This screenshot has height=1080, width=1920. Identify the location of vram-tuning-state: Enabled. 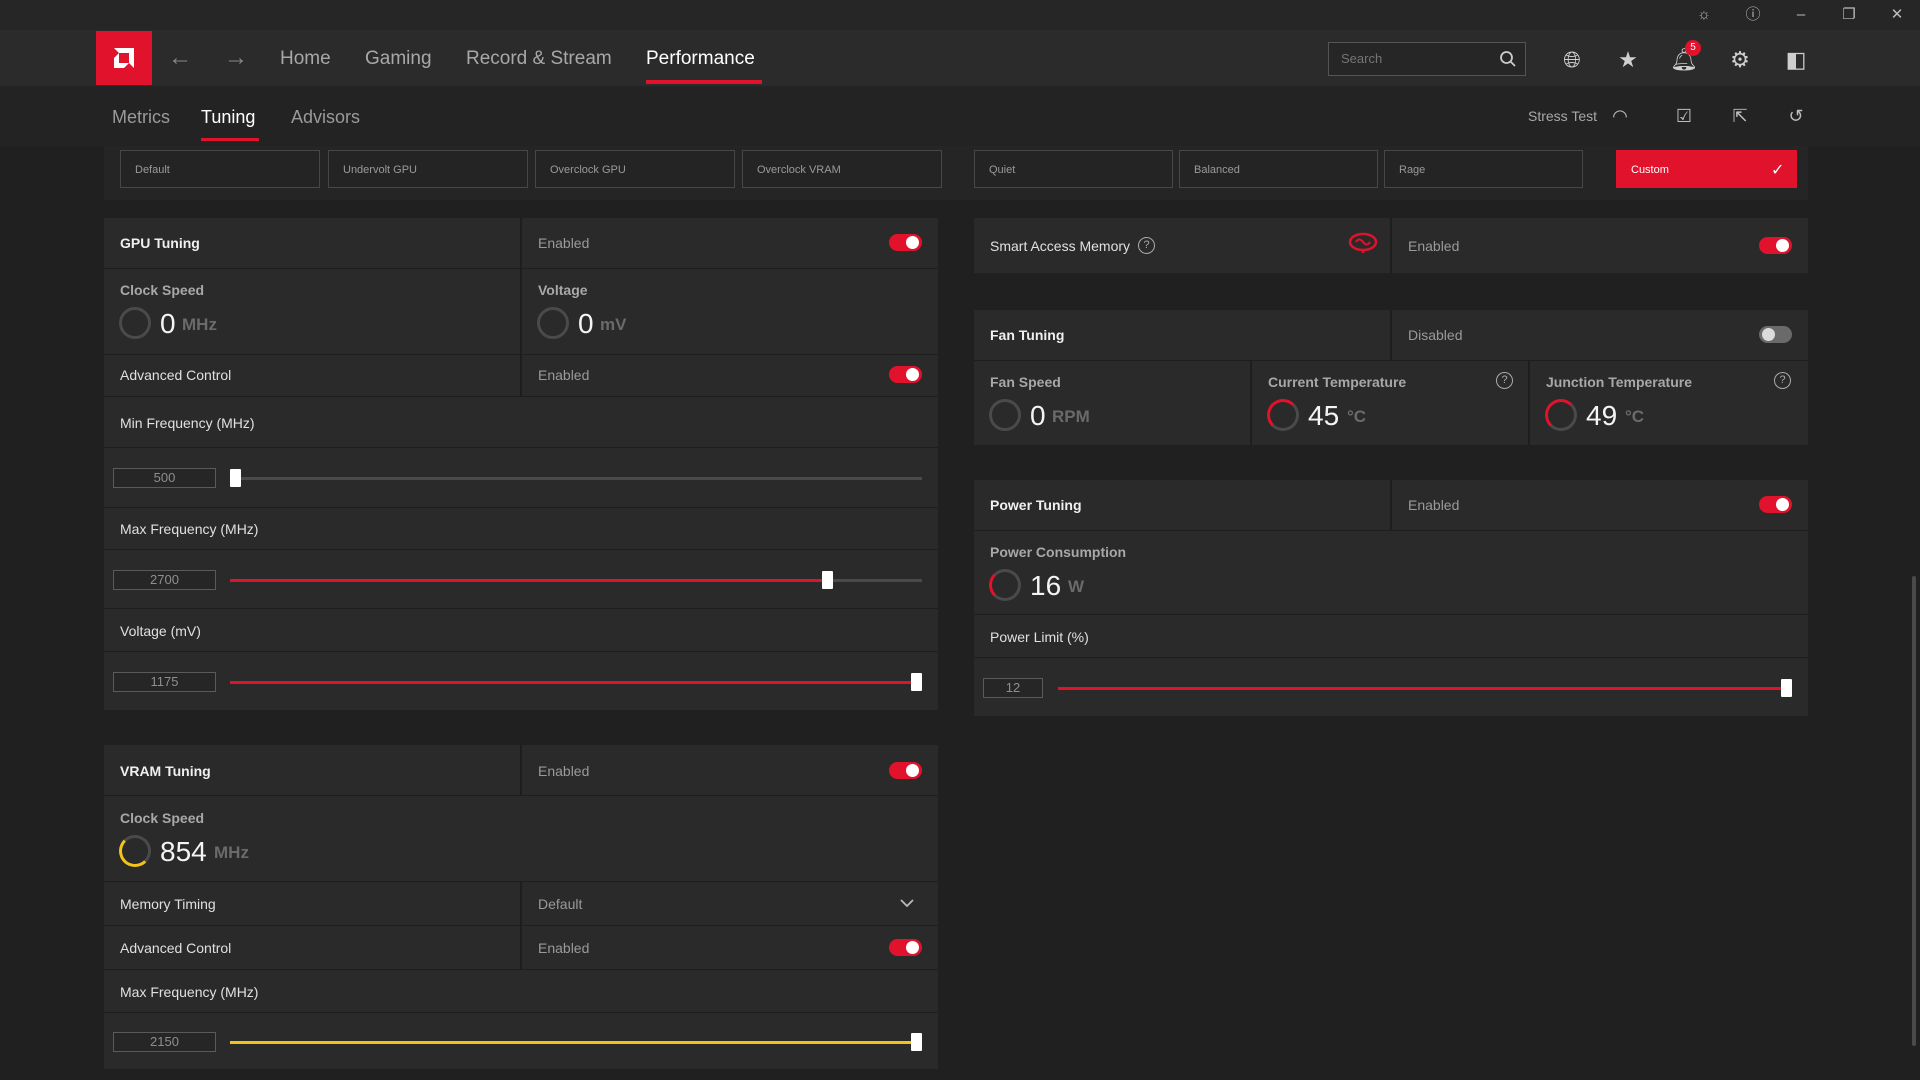
(564, 771).